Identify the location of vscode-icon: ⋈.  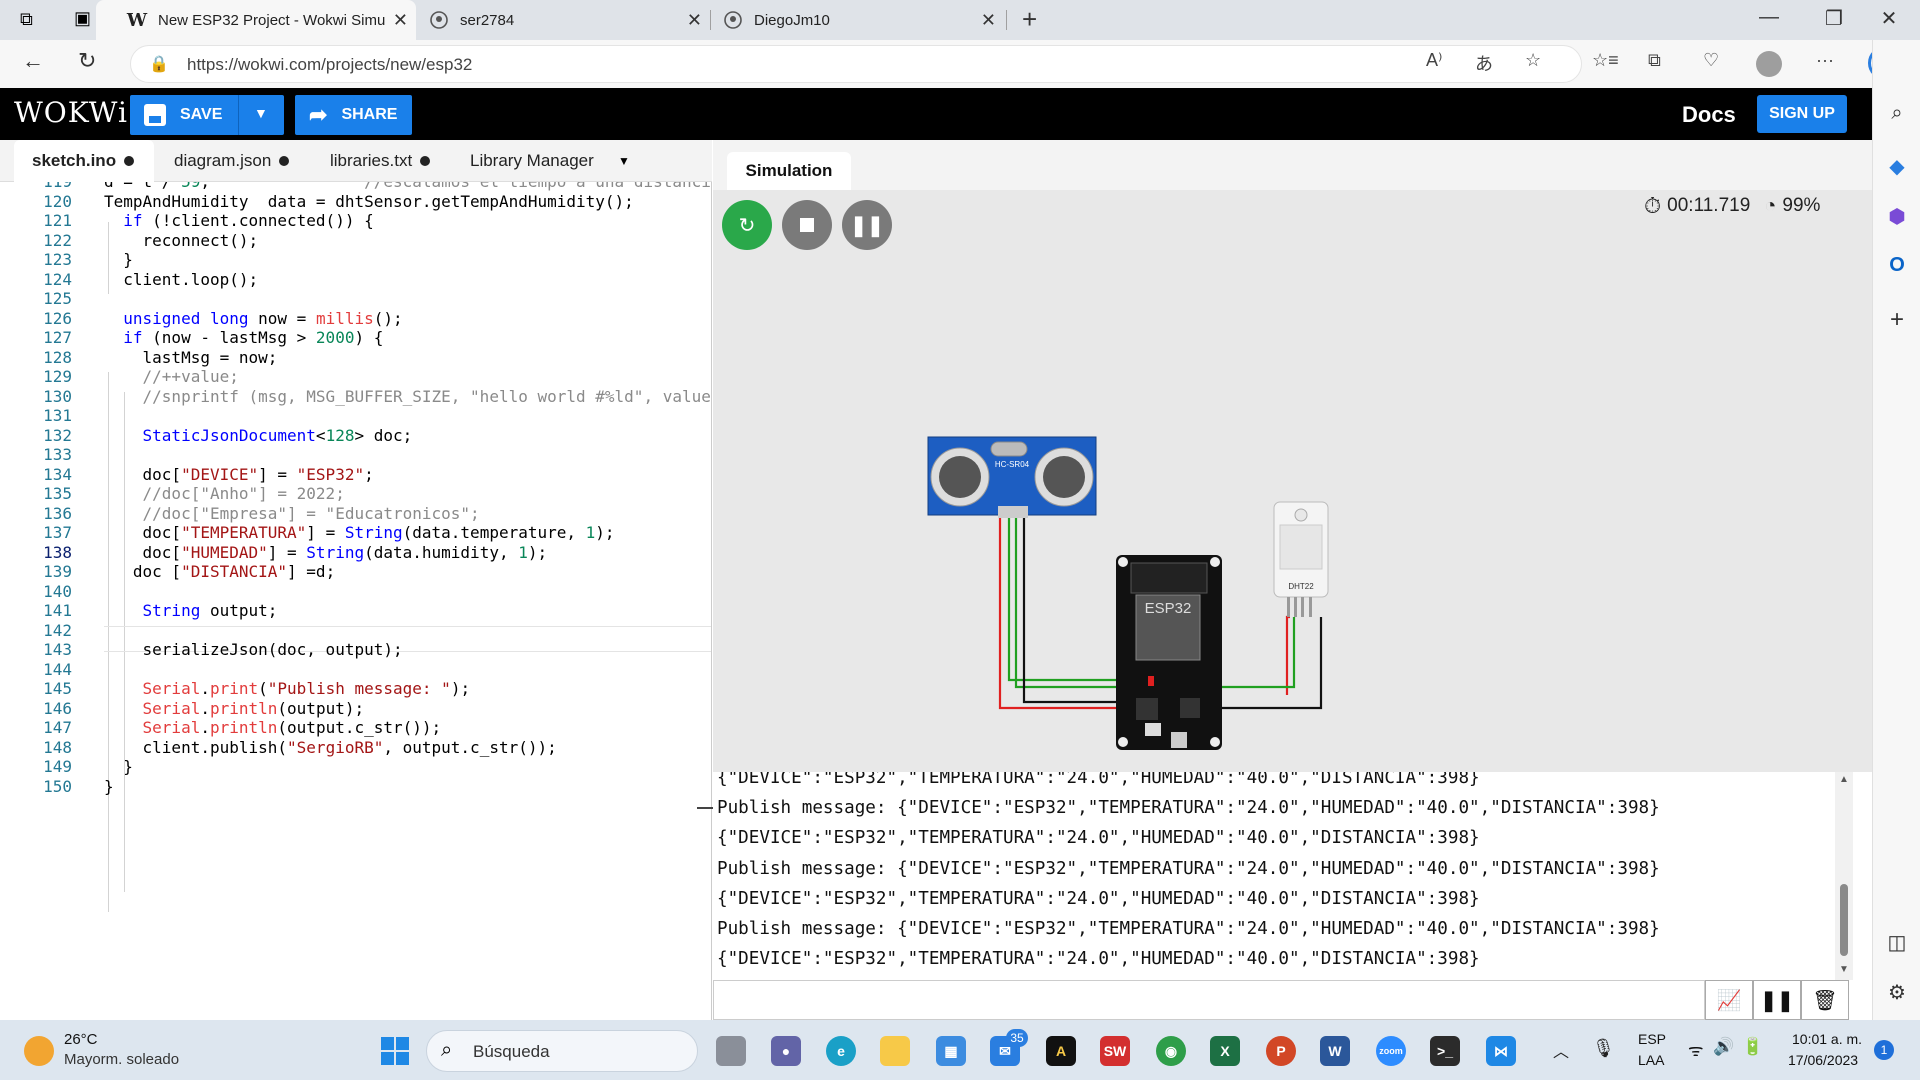
(1501, 1051).